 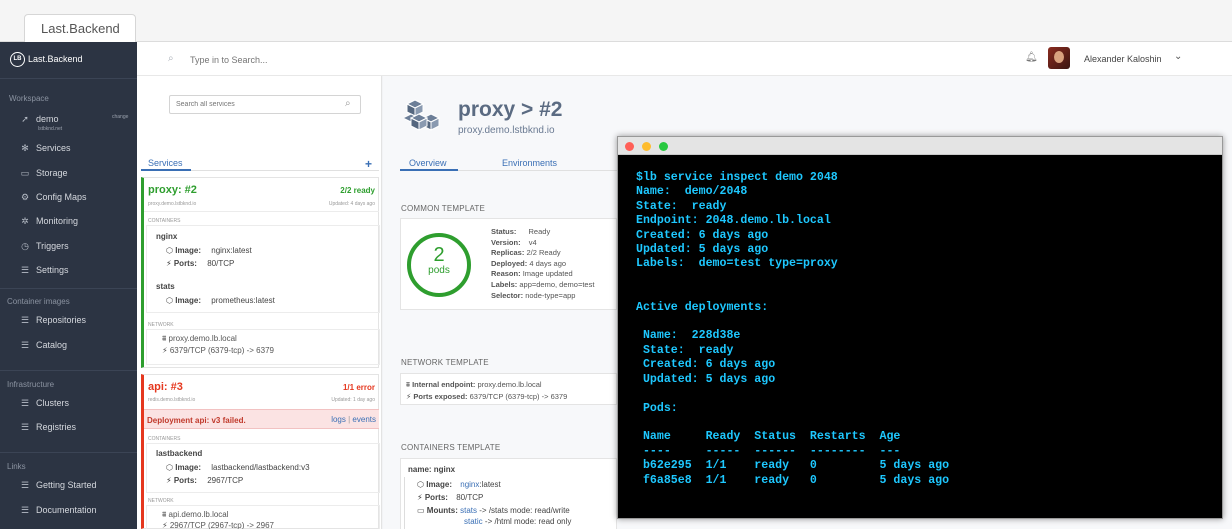 What do you see at coordinates (172, 190) in the screenshot?
I see `service-name: proxy: #2` at bounding box center [172, 190].